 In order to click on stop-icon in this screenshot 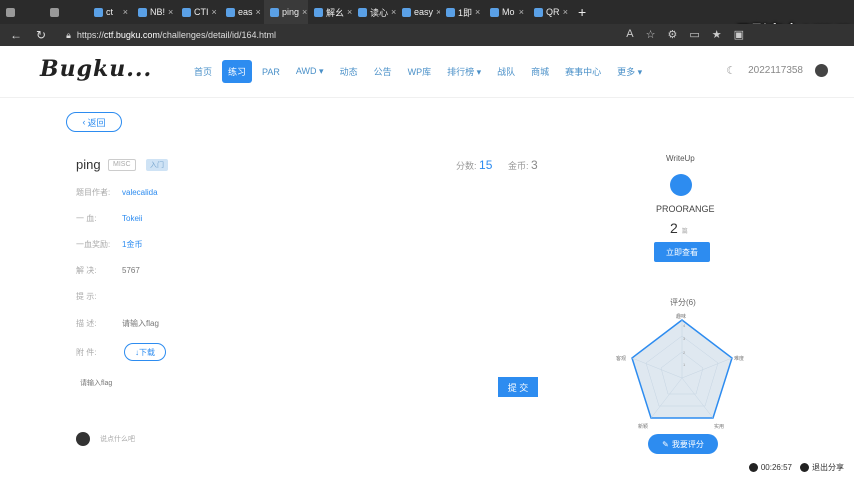, I will do `click(804, 468)`.